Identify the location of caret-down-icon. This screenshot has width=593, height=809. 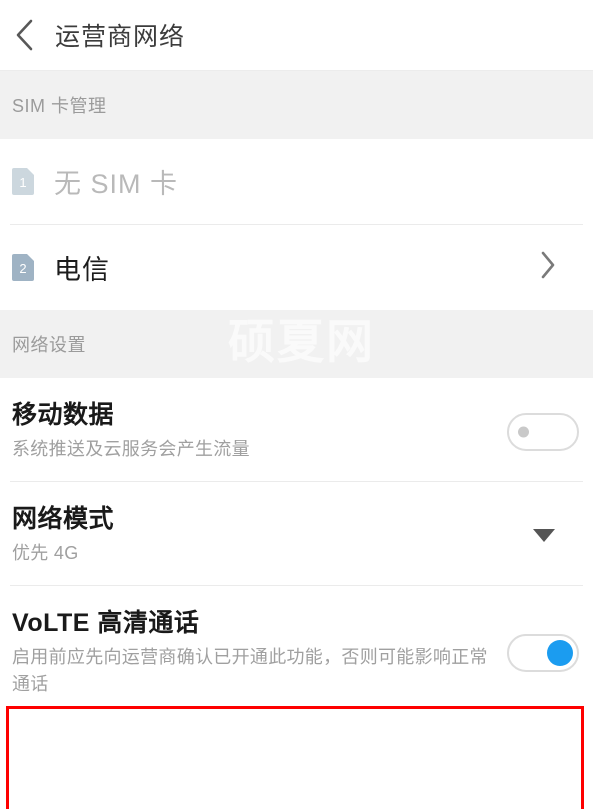
(544, 535).